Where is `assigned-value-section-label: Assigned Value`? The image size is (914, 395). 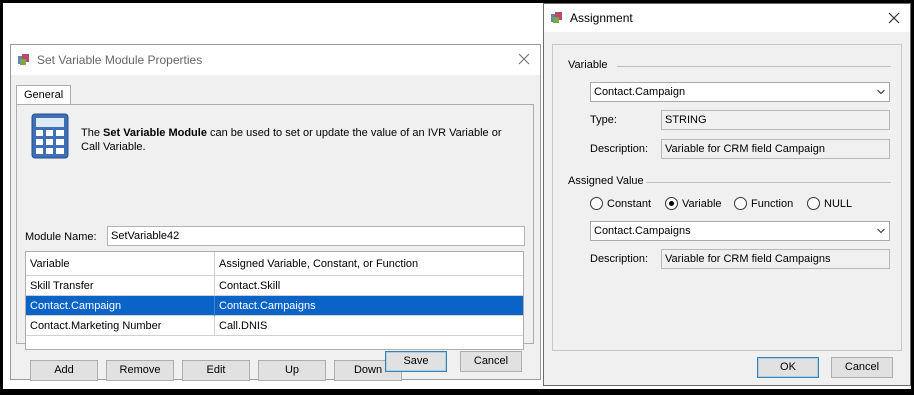
assigned-value-section-label: Assigned Value is located at coordinates (606, 181).